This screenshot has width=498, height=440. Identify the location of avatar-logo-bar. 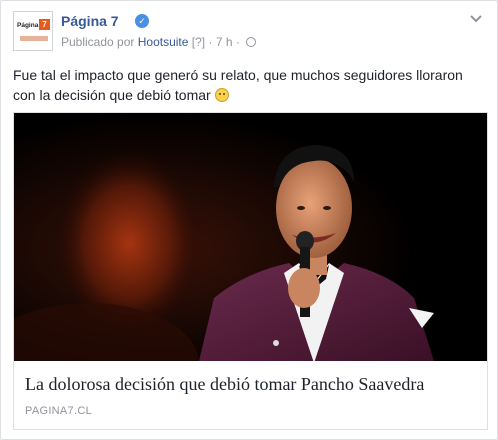
(34, 38).